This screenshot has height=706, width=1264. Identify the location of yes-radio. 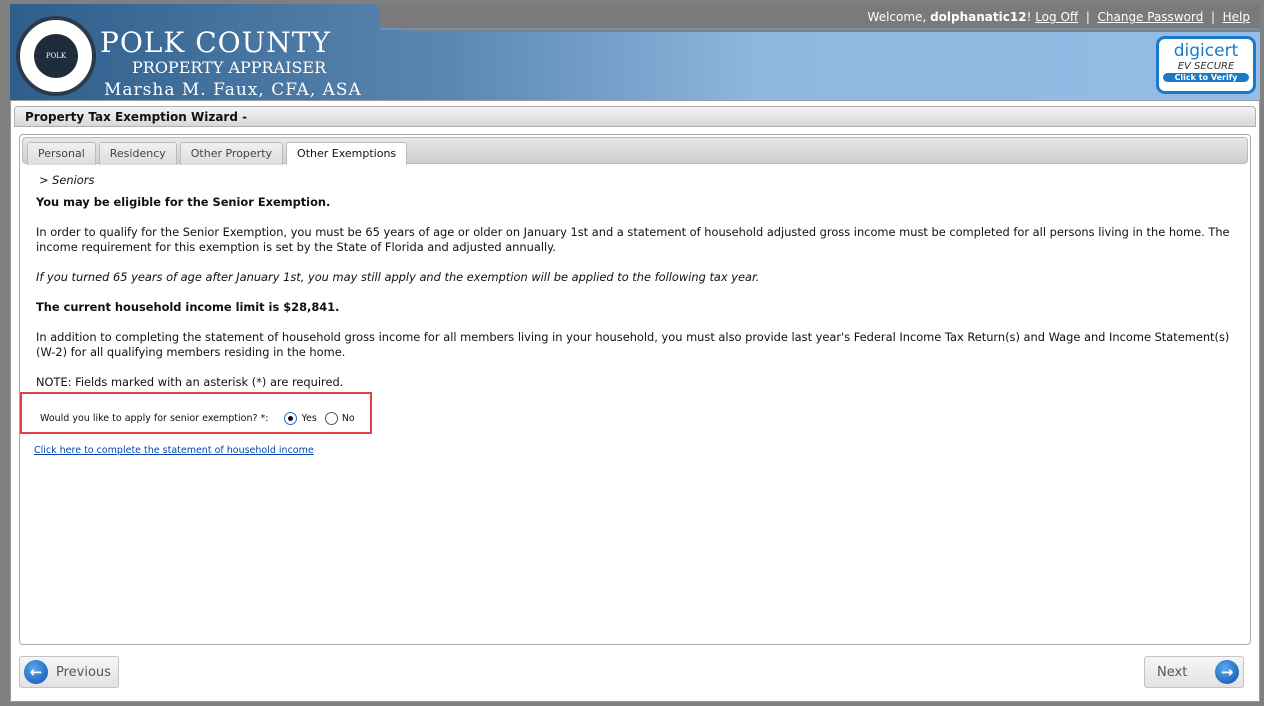
(291, 418).